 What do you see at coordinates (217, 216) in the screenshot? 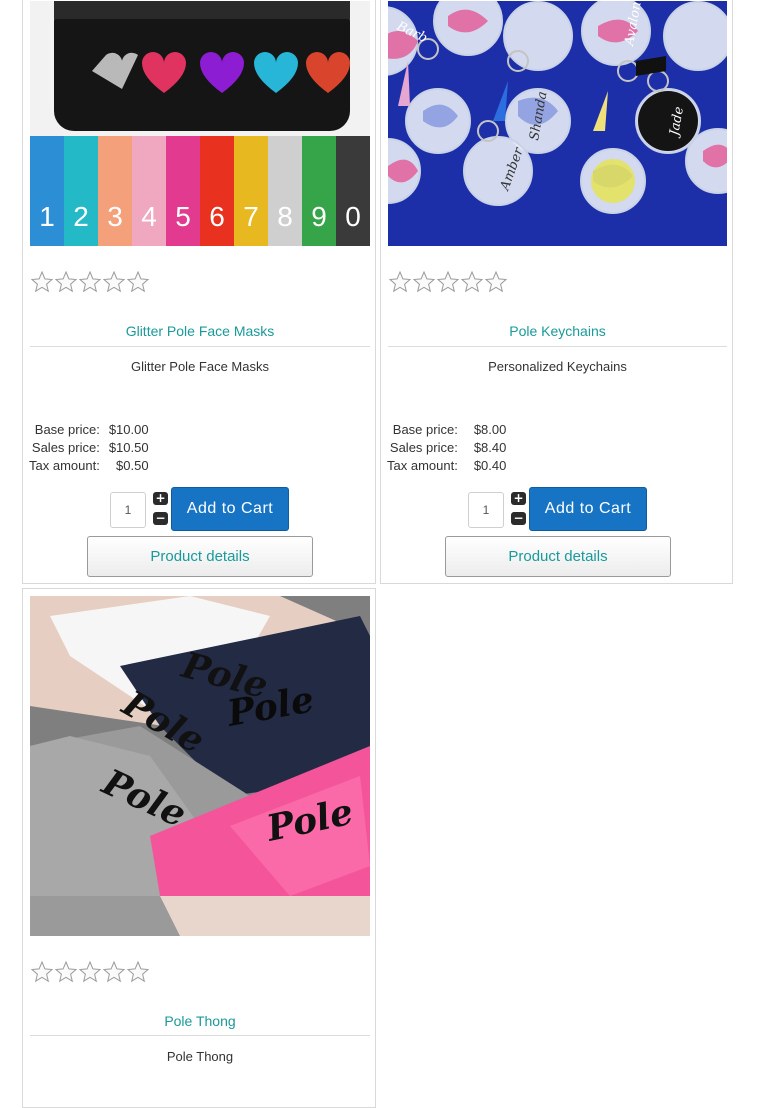
I see `swatch-number: 6` at bounding box center [217, 216].